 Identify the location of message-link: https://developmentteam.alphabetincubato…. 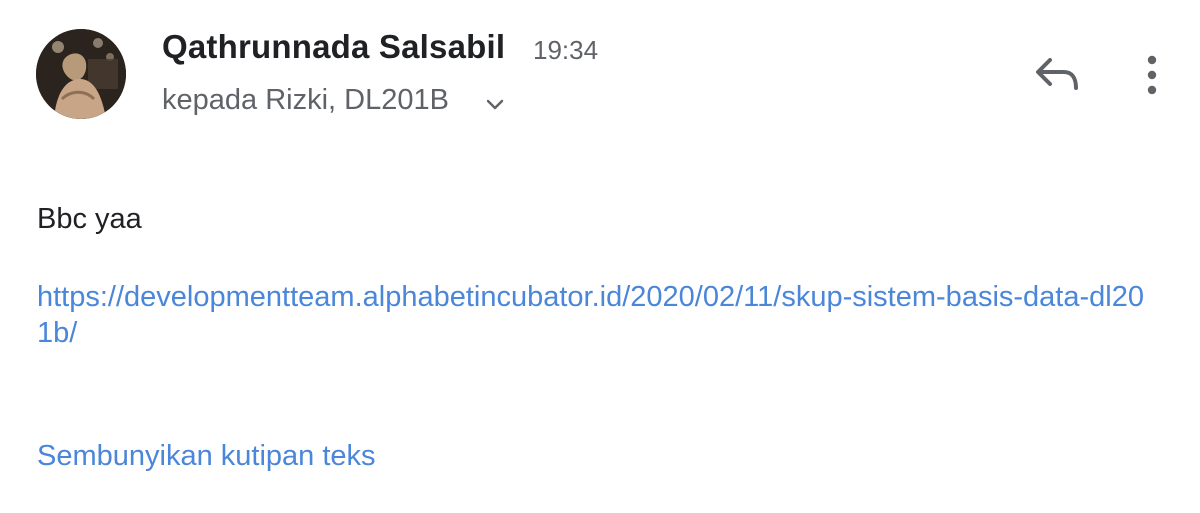
(597, 315).